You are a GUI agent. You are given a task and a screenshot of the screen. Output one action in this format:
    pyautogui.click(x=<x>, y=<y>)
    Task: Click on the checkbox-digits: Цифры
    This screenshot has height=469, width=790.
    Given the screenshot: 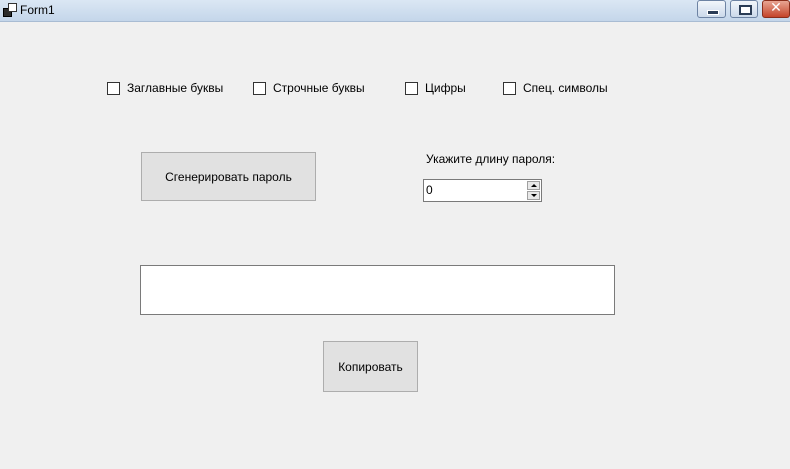 What is the action you would take?
    pyautogui.click(x=435, y=88)
    